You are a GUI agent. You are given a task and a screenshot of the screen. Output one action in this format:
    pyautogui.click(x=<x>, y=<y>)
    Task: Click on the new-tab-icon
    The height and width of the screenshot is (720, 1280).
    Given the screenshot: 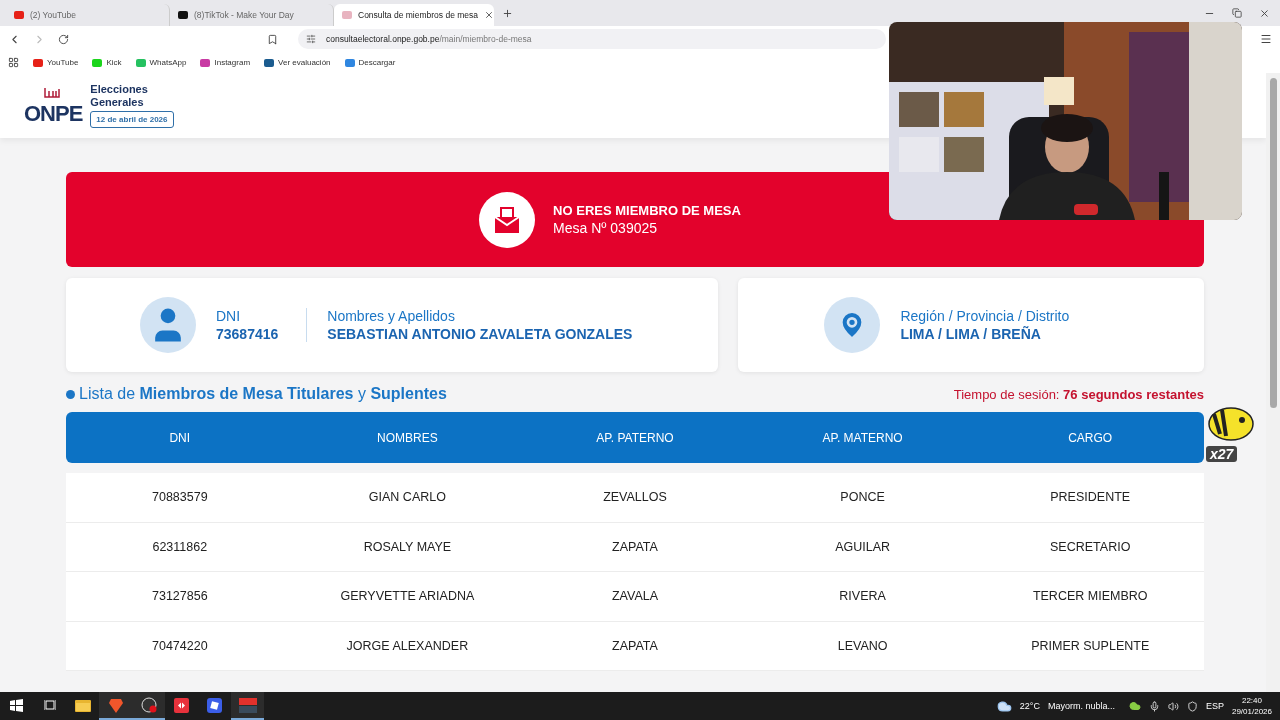 What is the action you would take?
    pyautogui.click(x=507, y=13)
    